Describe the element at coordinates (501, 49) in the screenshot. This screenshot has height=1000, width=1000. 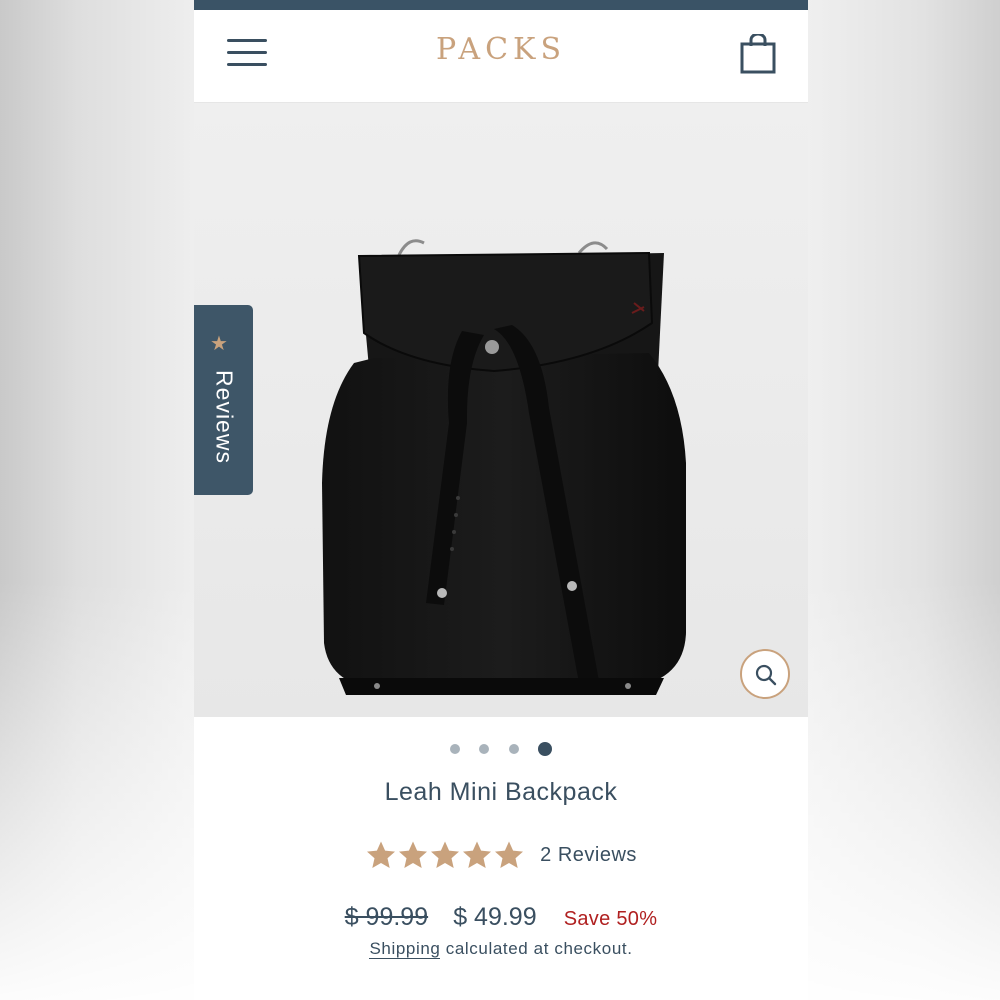
I see `store-logo: PACKS` at that location.